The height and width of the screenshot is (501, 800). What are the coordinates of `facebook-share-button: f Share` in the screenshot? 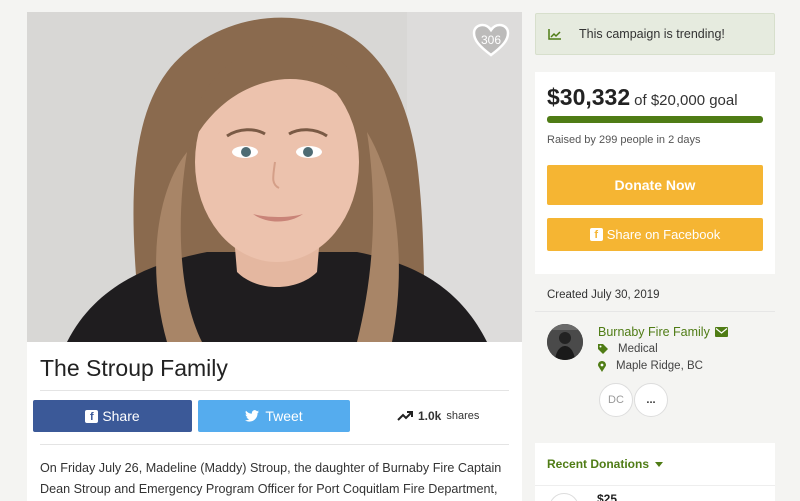 It's located at (112, 416).